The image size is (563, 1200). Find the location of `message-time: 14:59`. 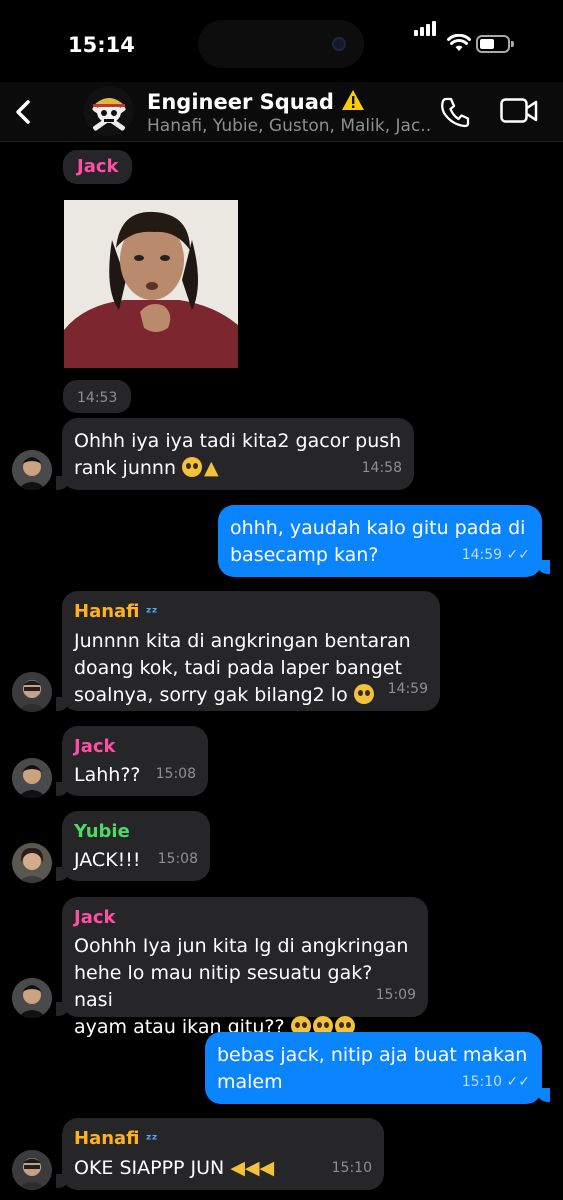

message-time: 14:59 is located at coordinates (407, 689).